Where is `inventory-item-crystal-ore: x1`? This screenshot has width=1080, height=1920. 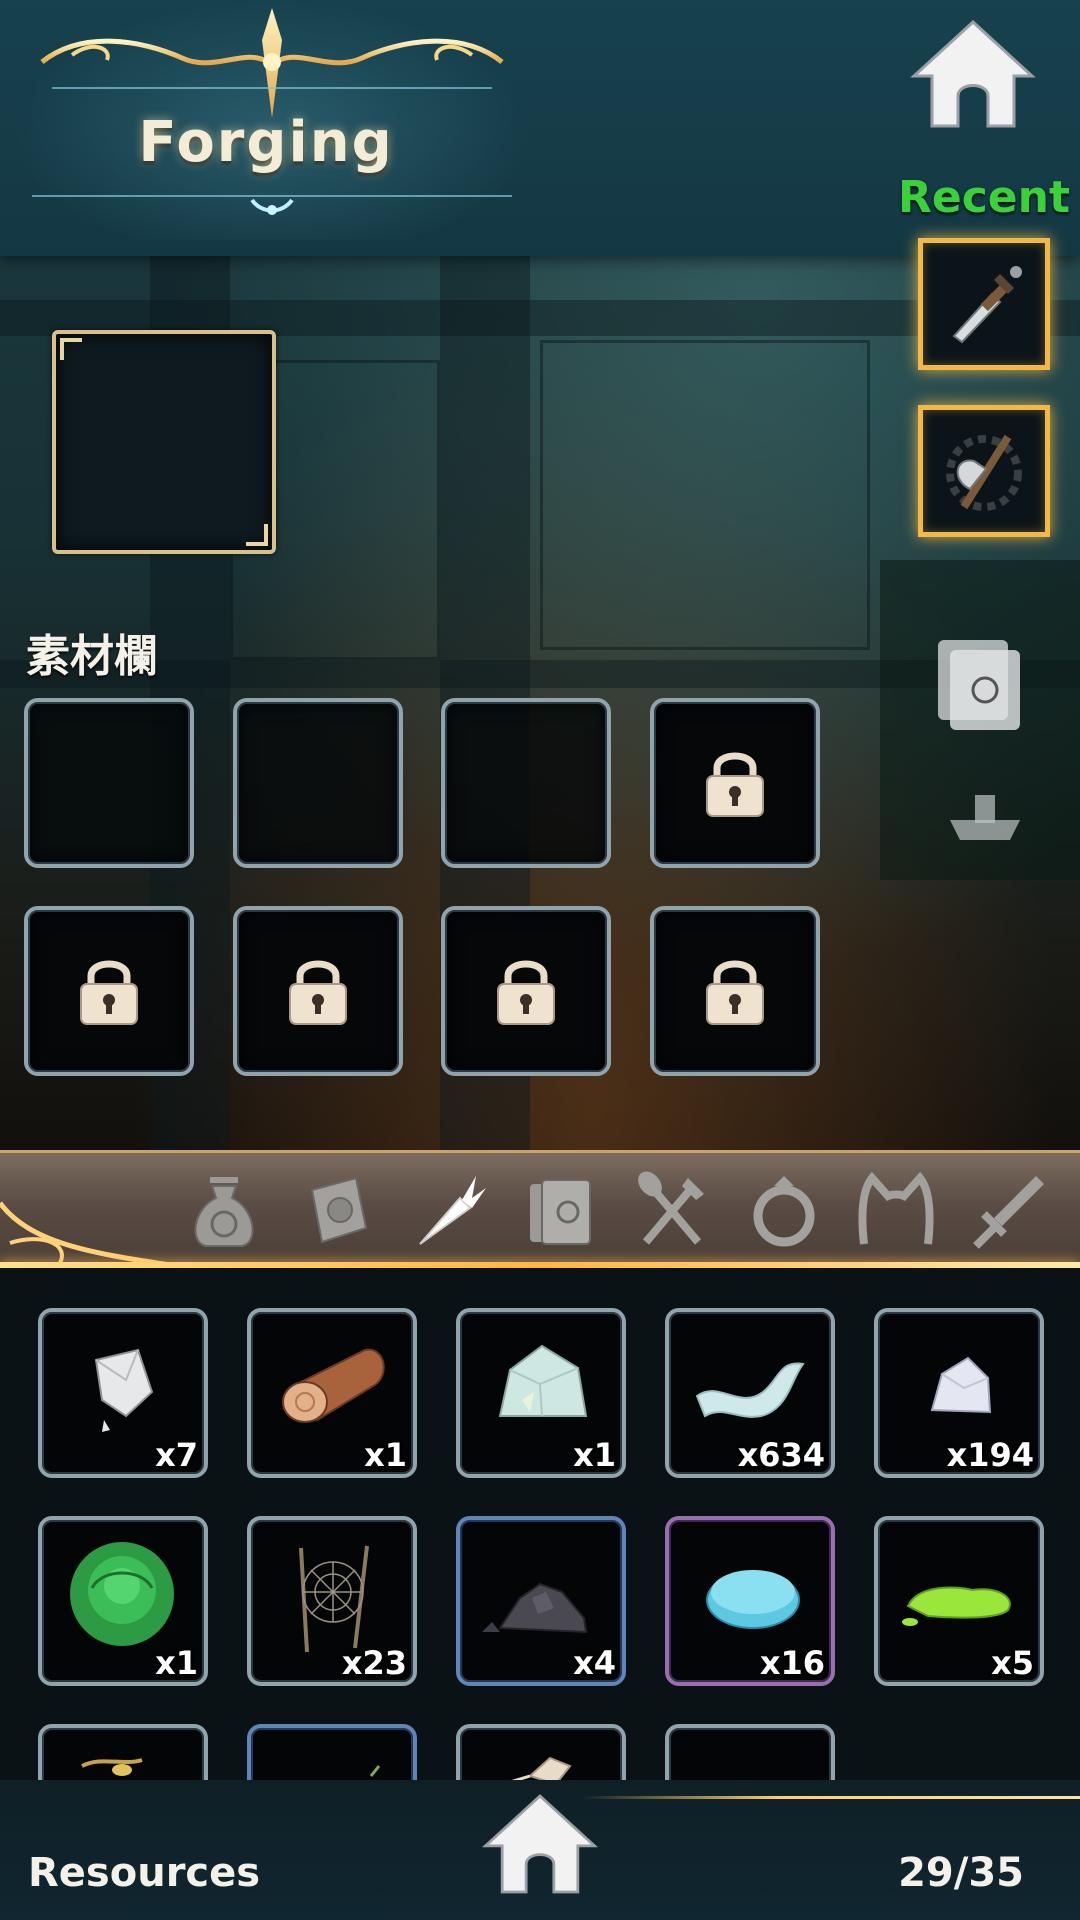 inventory-item-crystal-ore: x1 is located at coordinates (541, 1393).